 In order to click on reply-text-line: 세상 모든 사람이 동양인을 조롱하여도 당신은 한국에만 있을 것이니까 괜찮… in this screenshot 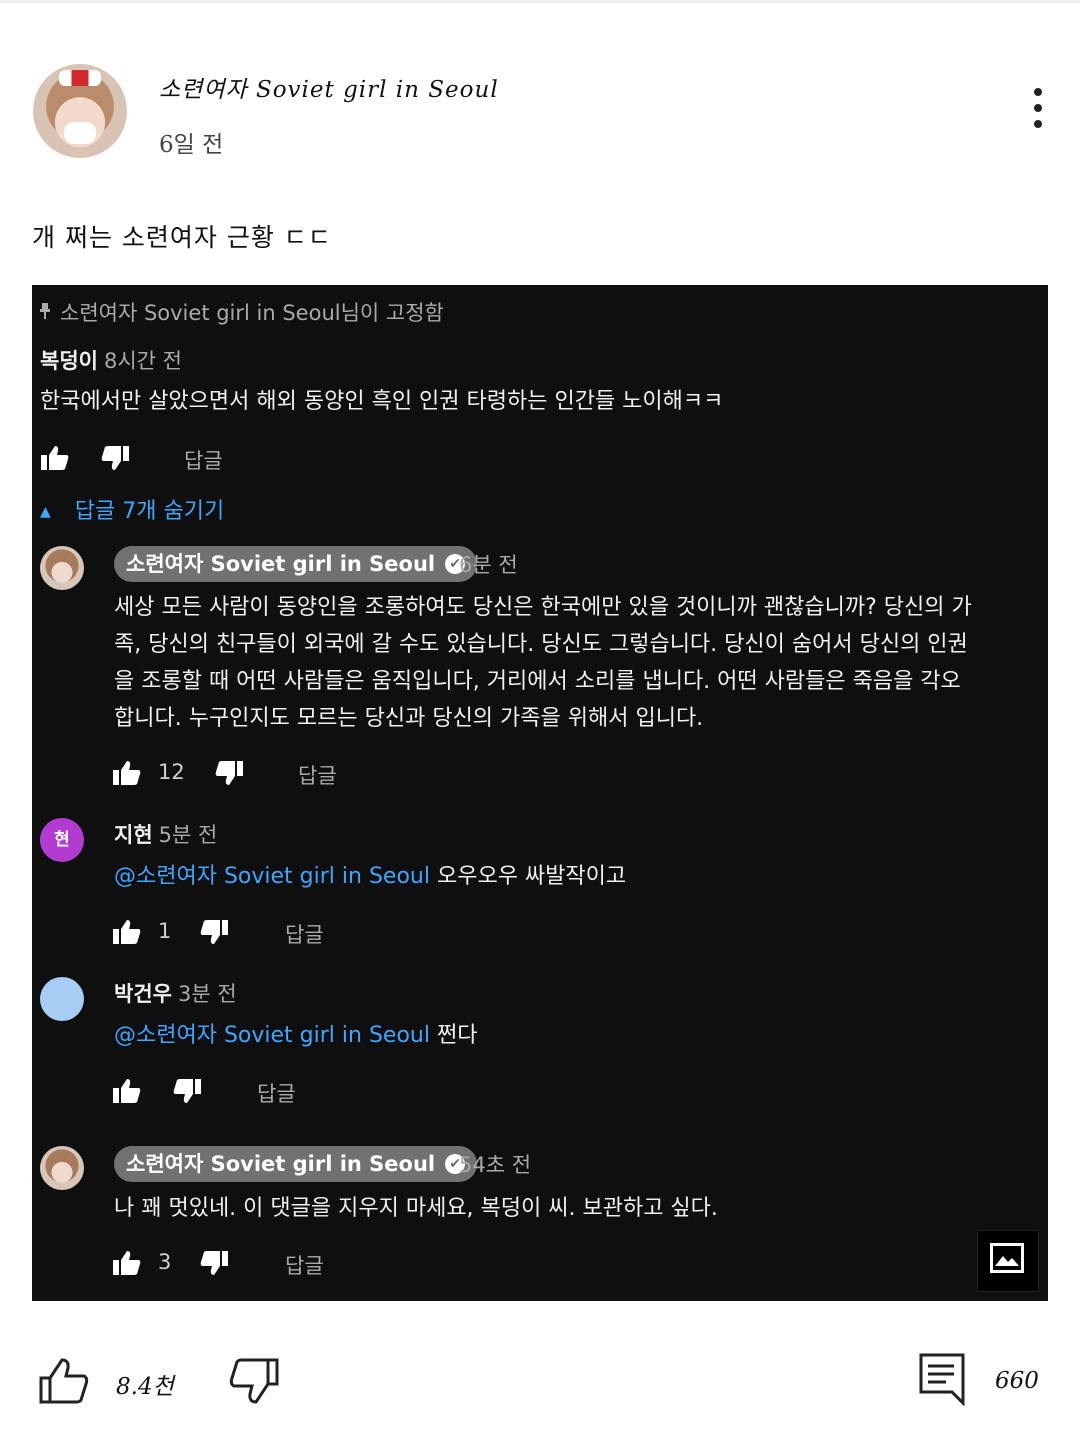, I will do `click(543, 607)`.